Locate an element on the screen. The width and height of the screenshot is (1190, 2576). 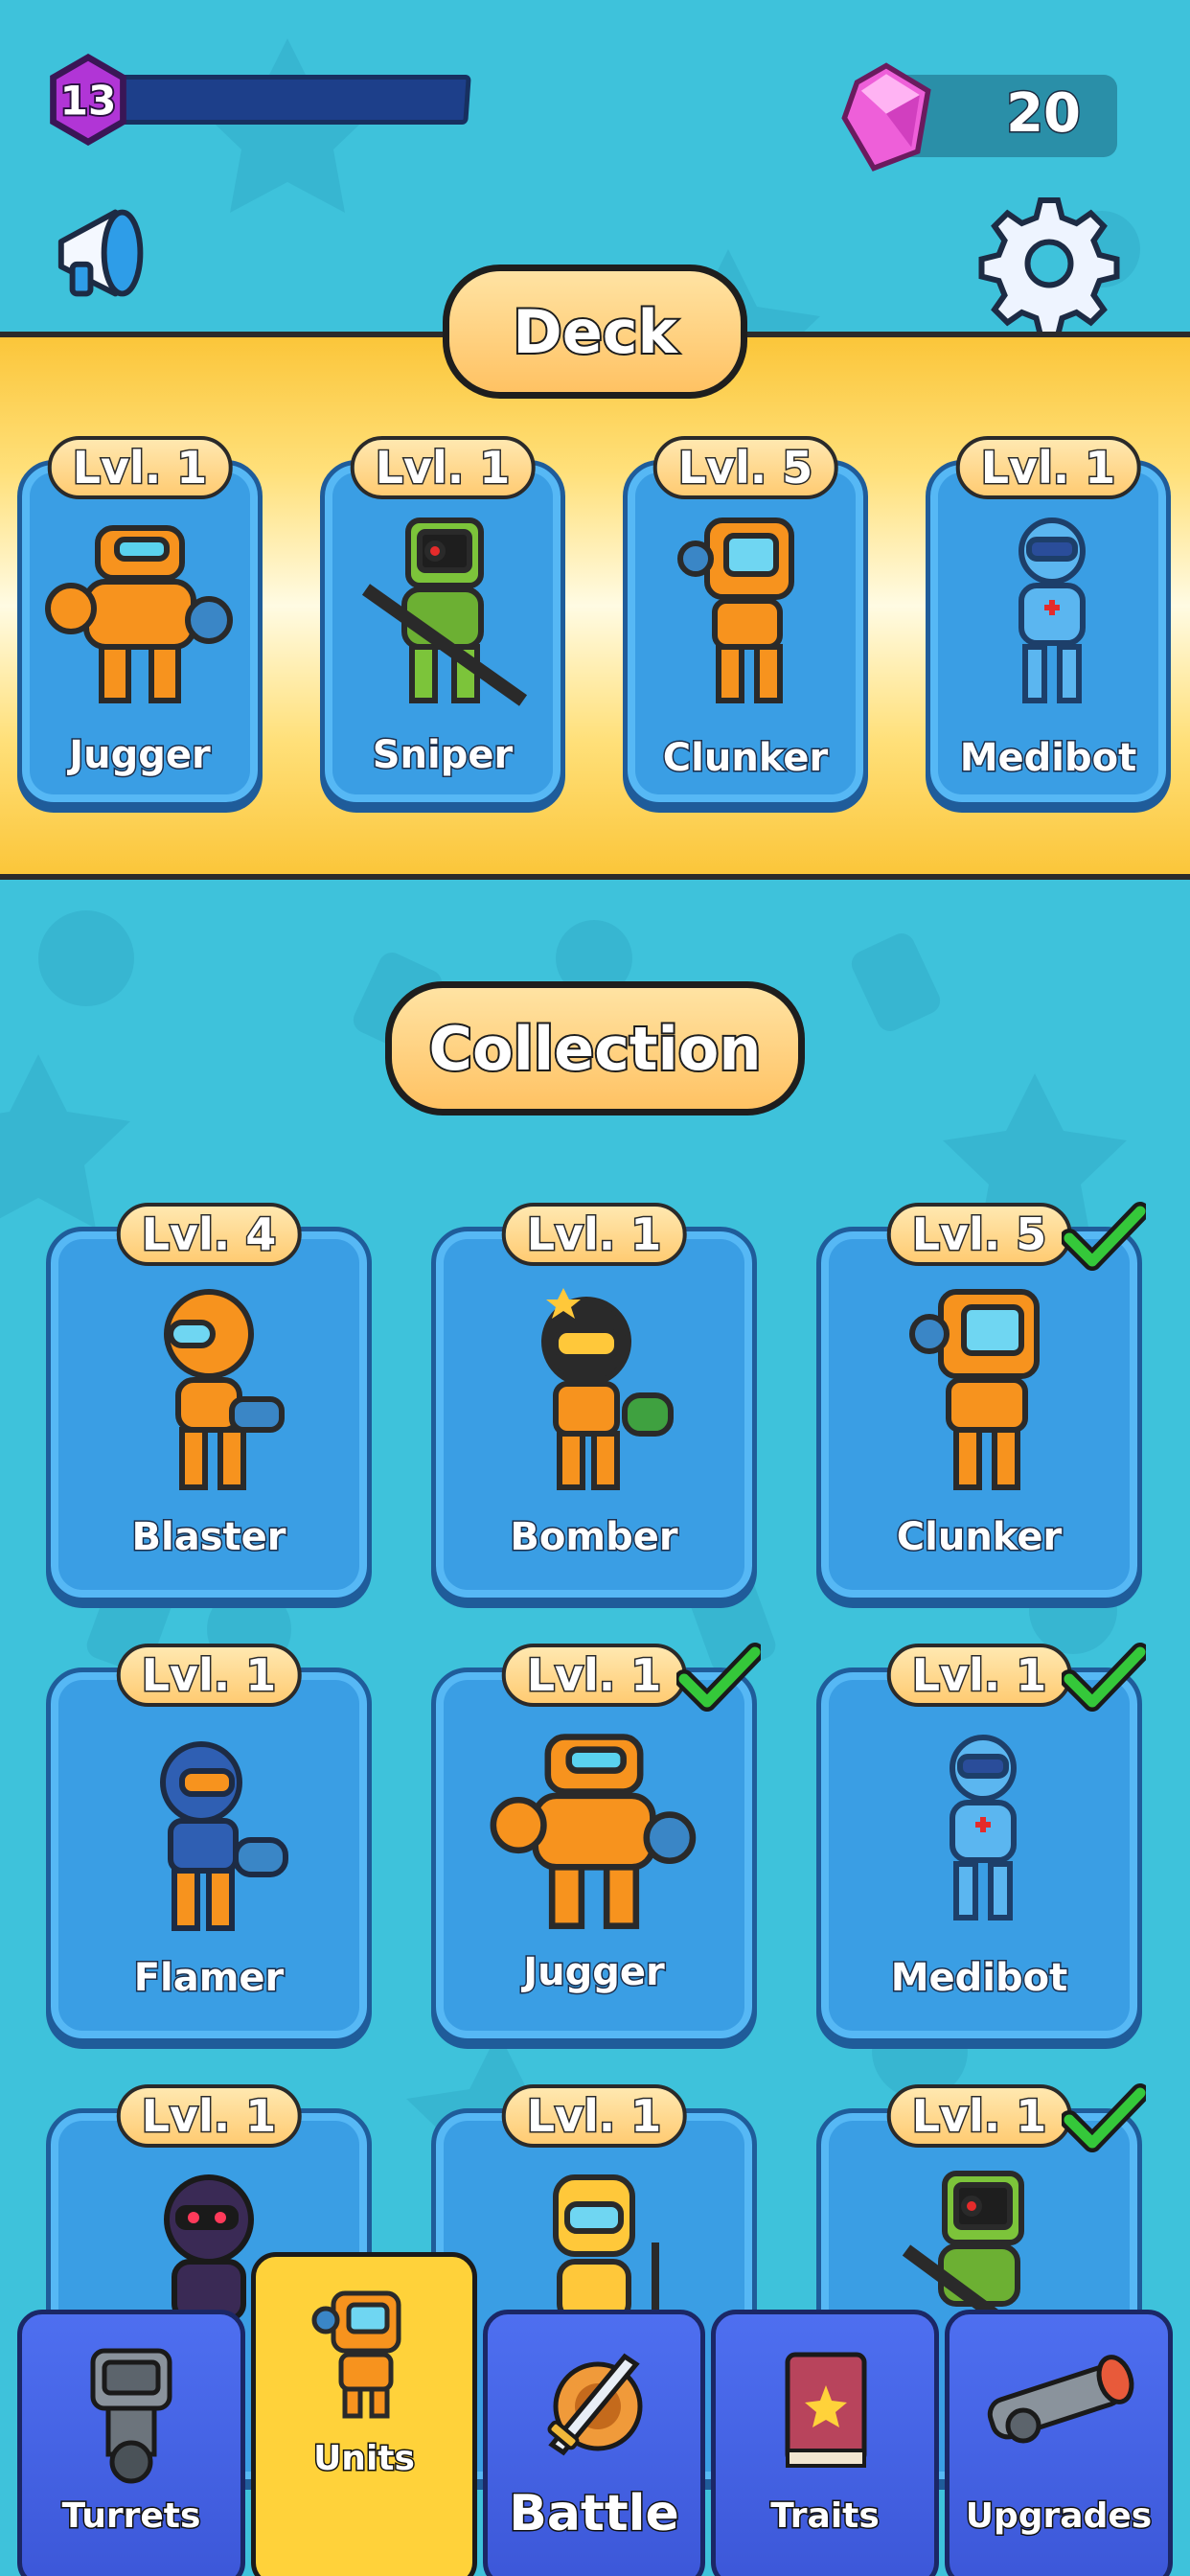
tab-upgrades: Upgrades is located at coordinates (1059, 2443).